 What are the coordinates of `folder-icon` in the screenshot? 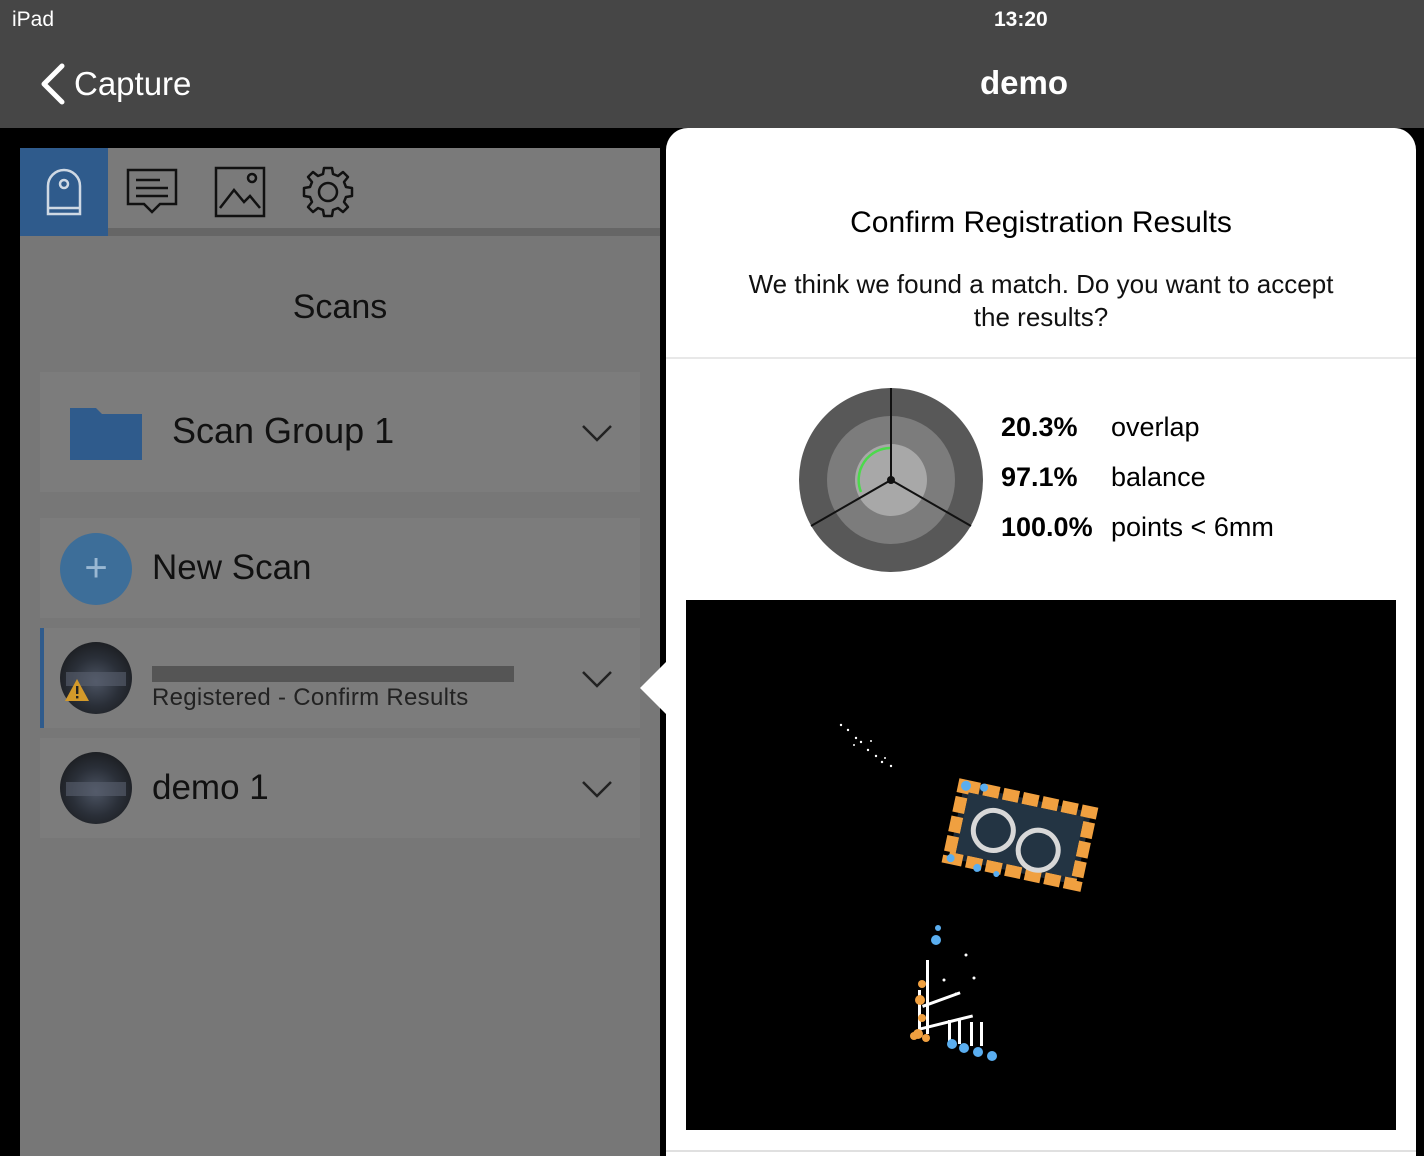 It's located at (106, 434).